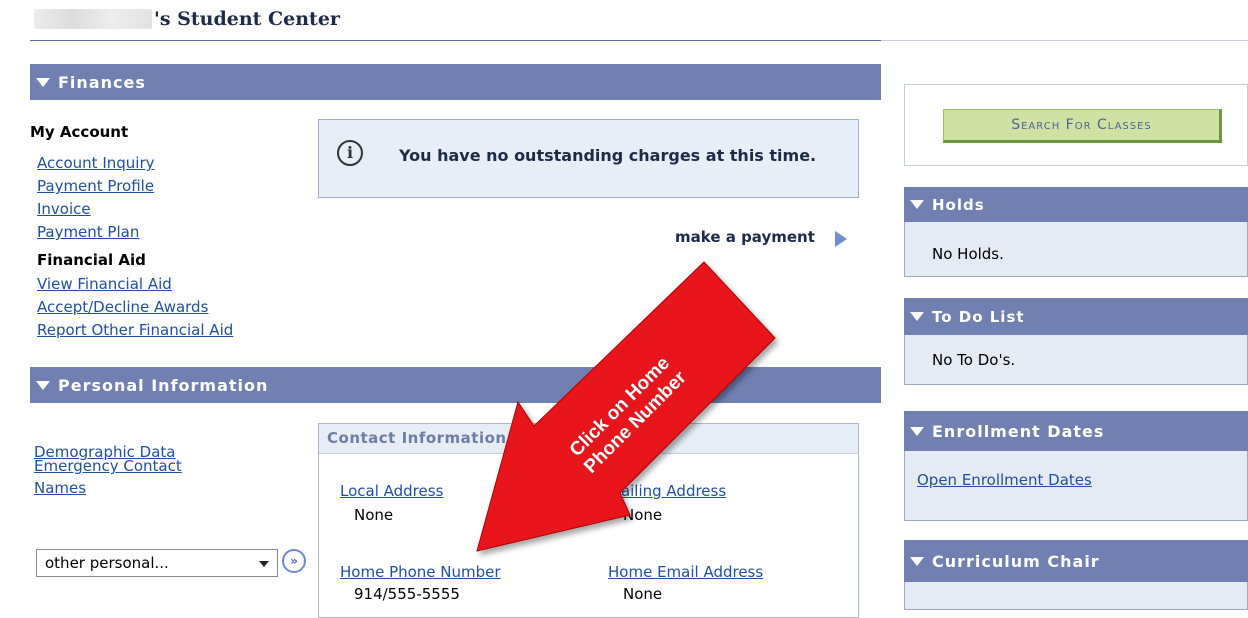  I want to click on home-email-address-link: Home Email Address, so click(685, 572).